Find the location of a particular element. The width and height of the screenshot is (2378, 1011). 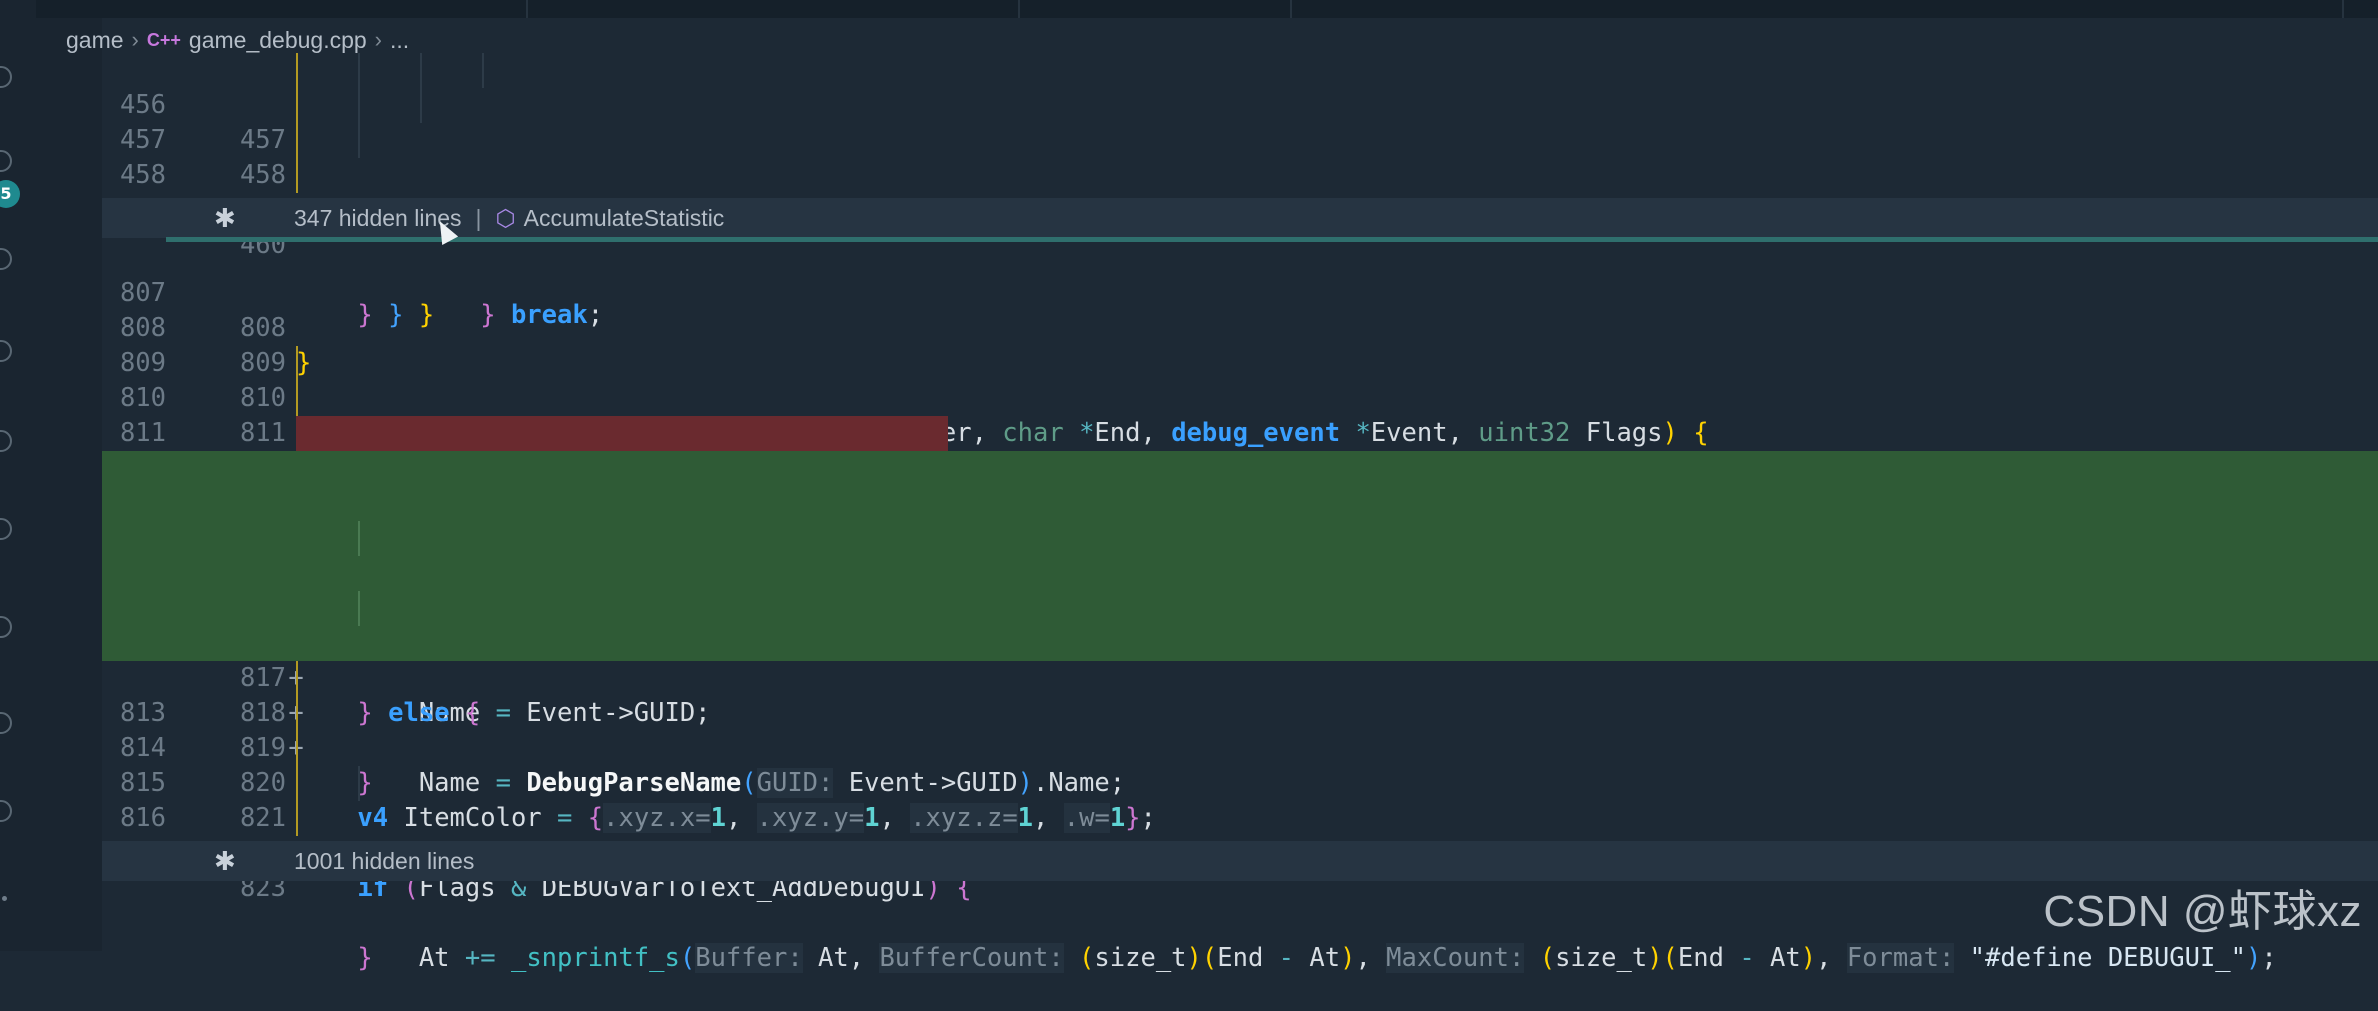

database-icon is located at coordinates (6, 627).